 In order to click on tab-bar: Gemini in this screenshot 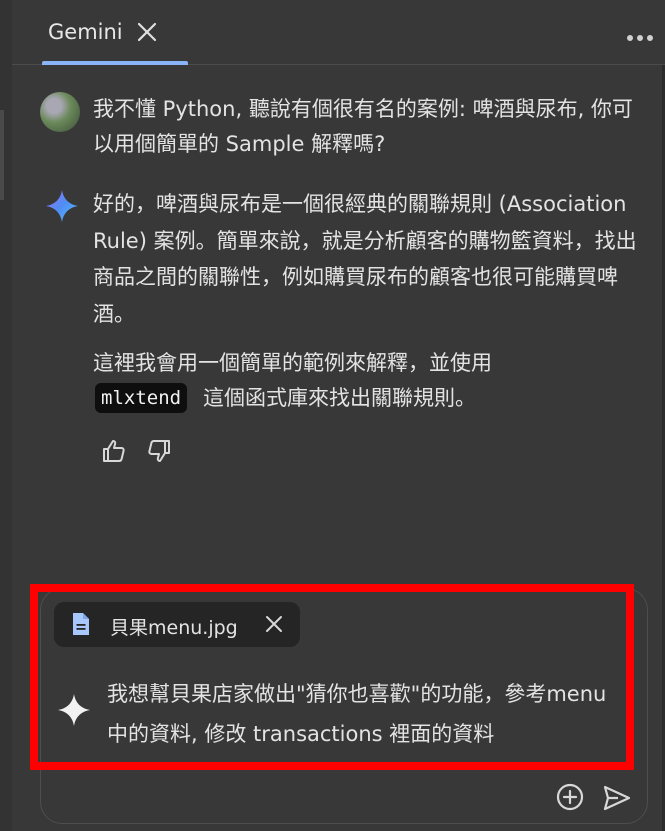, I will do `click(338, 32)`.